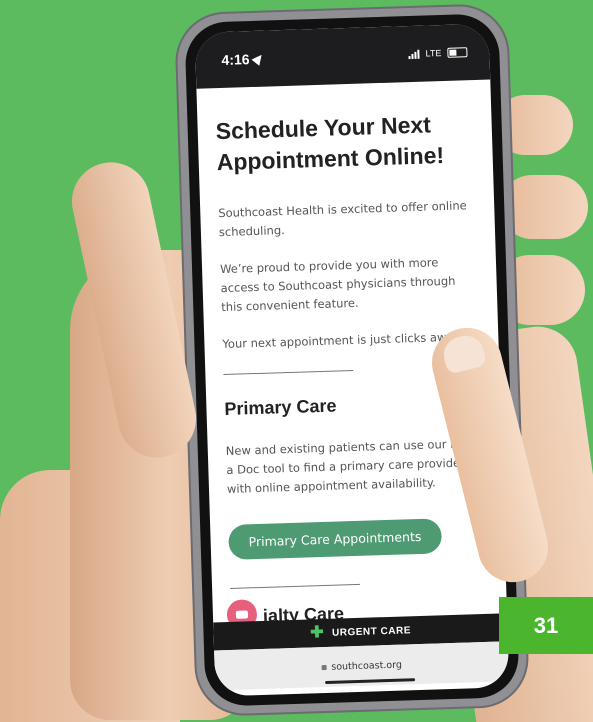  What do you see at coordinates (243, 59) in the screenshot?
I see `status-time: 4:16` at bounding box center [243, 59].